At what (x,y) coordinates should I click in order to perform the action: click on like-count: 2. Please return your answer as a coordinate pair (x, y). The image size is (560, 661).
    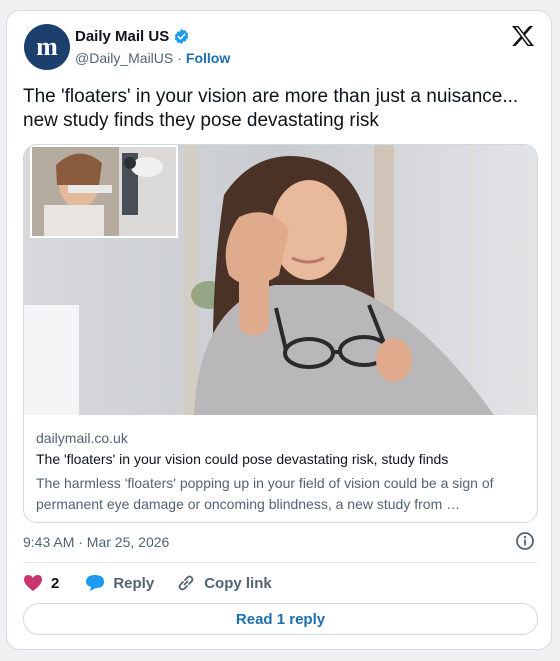
    Looking at the image, I should click on (55, 583).